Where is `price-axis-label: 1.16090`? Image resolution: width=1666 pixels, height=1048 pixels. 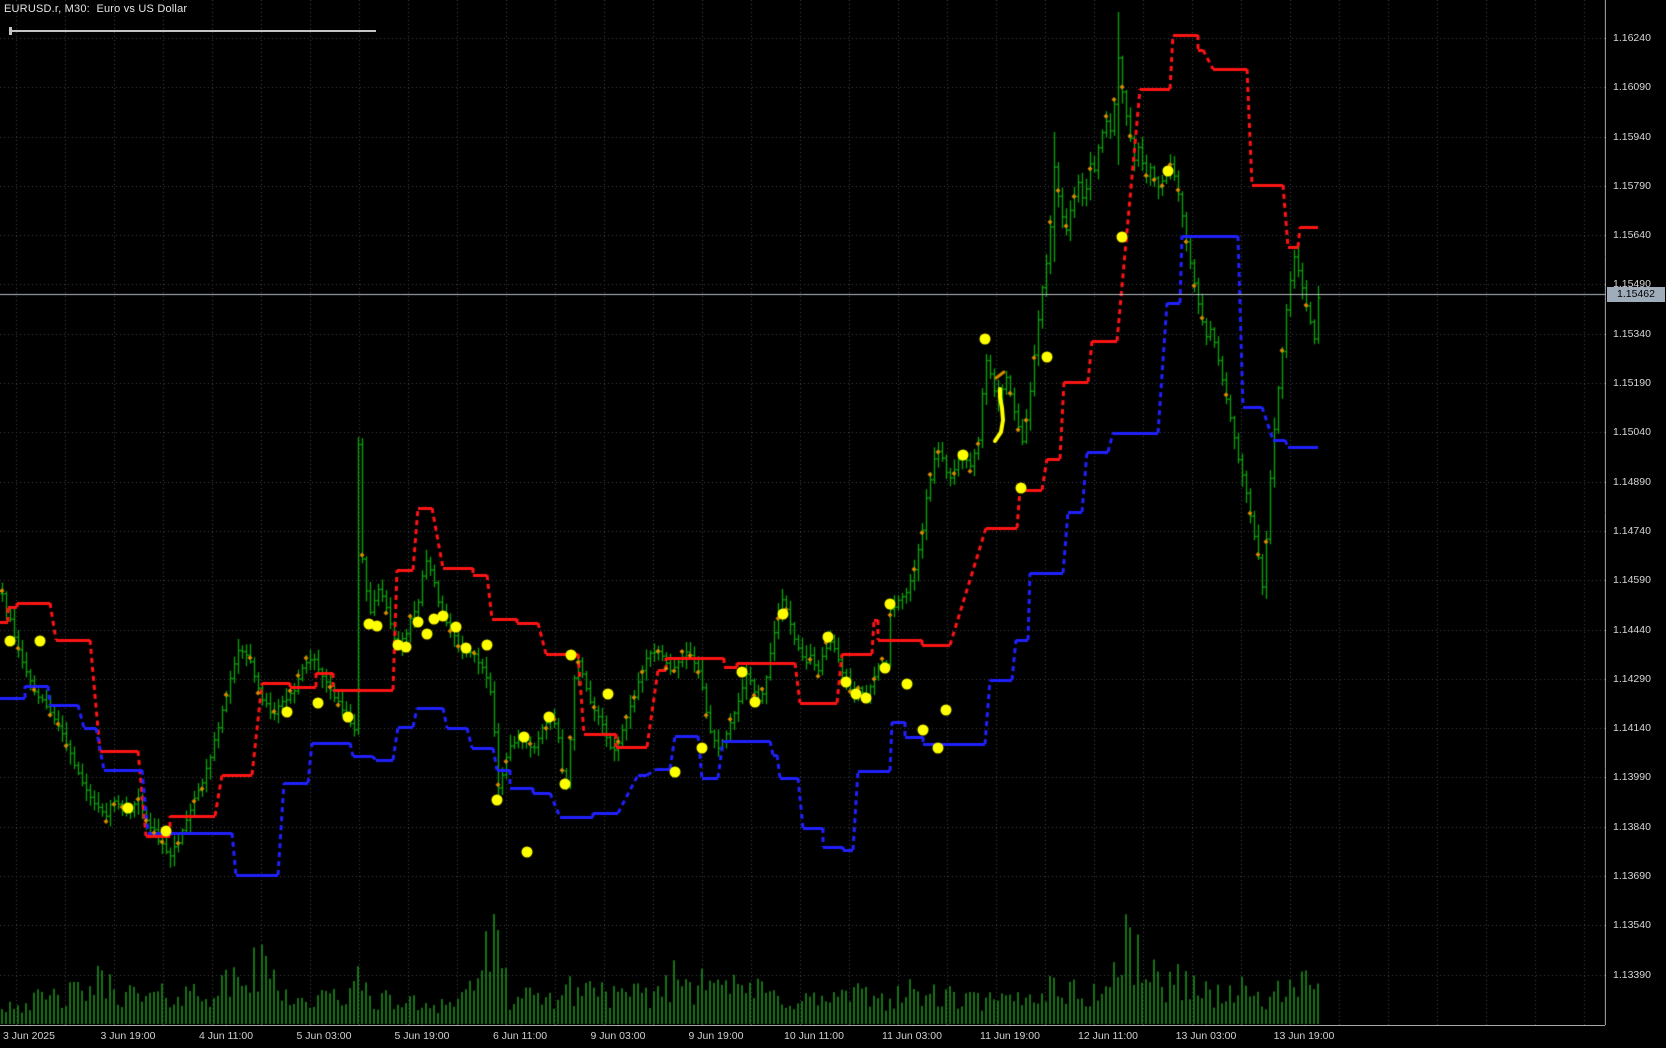 price-axis-label: 1.16090 is located at coordinates (1632, 87).